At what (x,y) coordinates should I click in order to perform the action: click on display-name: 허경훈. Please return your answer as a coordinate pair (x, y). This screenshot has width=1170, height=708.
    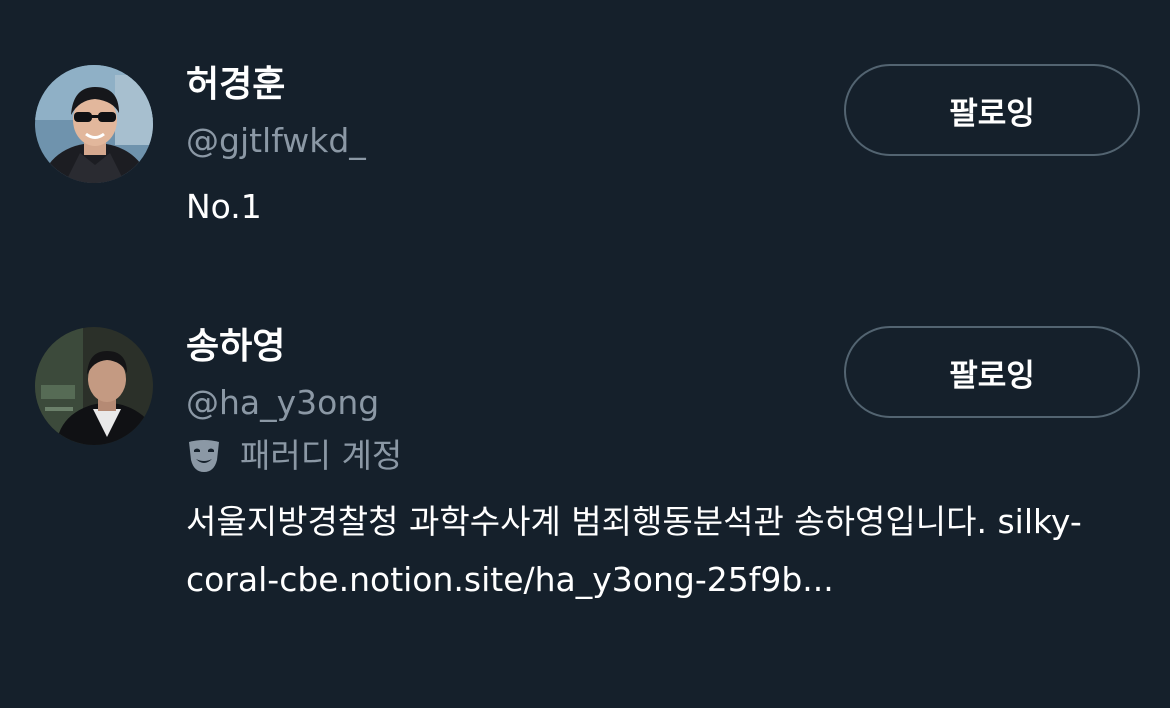
    Looking at the image, I should click on (235, 85).